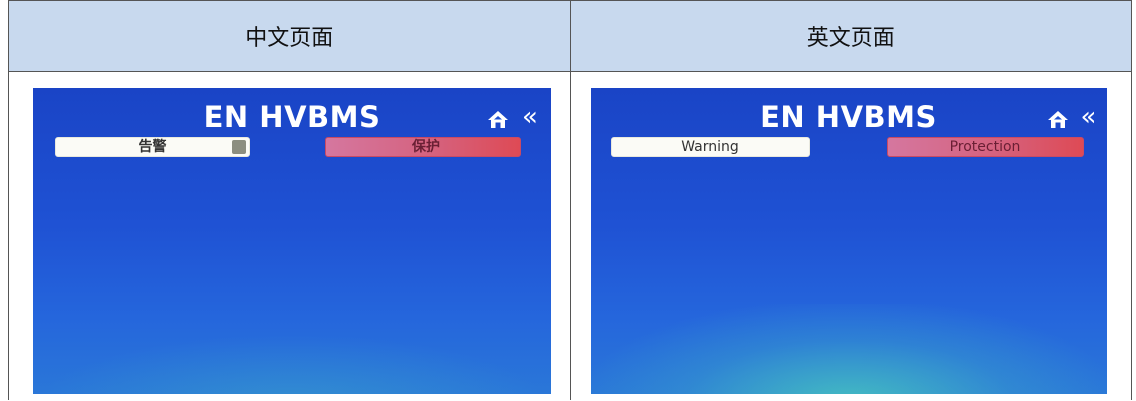  I want to click on protection-button: 保护, so click(423, 147).